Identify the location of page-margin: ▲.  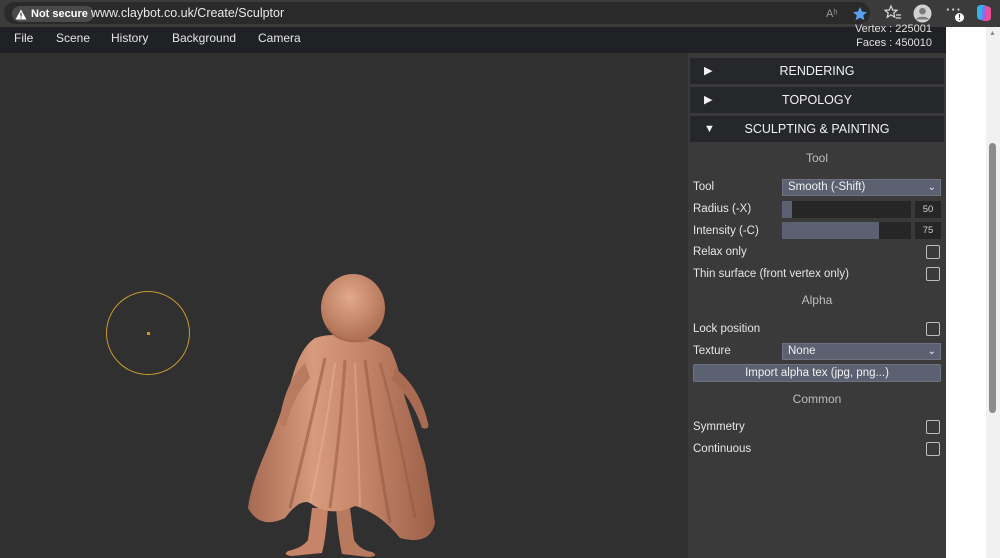
(973, 292).